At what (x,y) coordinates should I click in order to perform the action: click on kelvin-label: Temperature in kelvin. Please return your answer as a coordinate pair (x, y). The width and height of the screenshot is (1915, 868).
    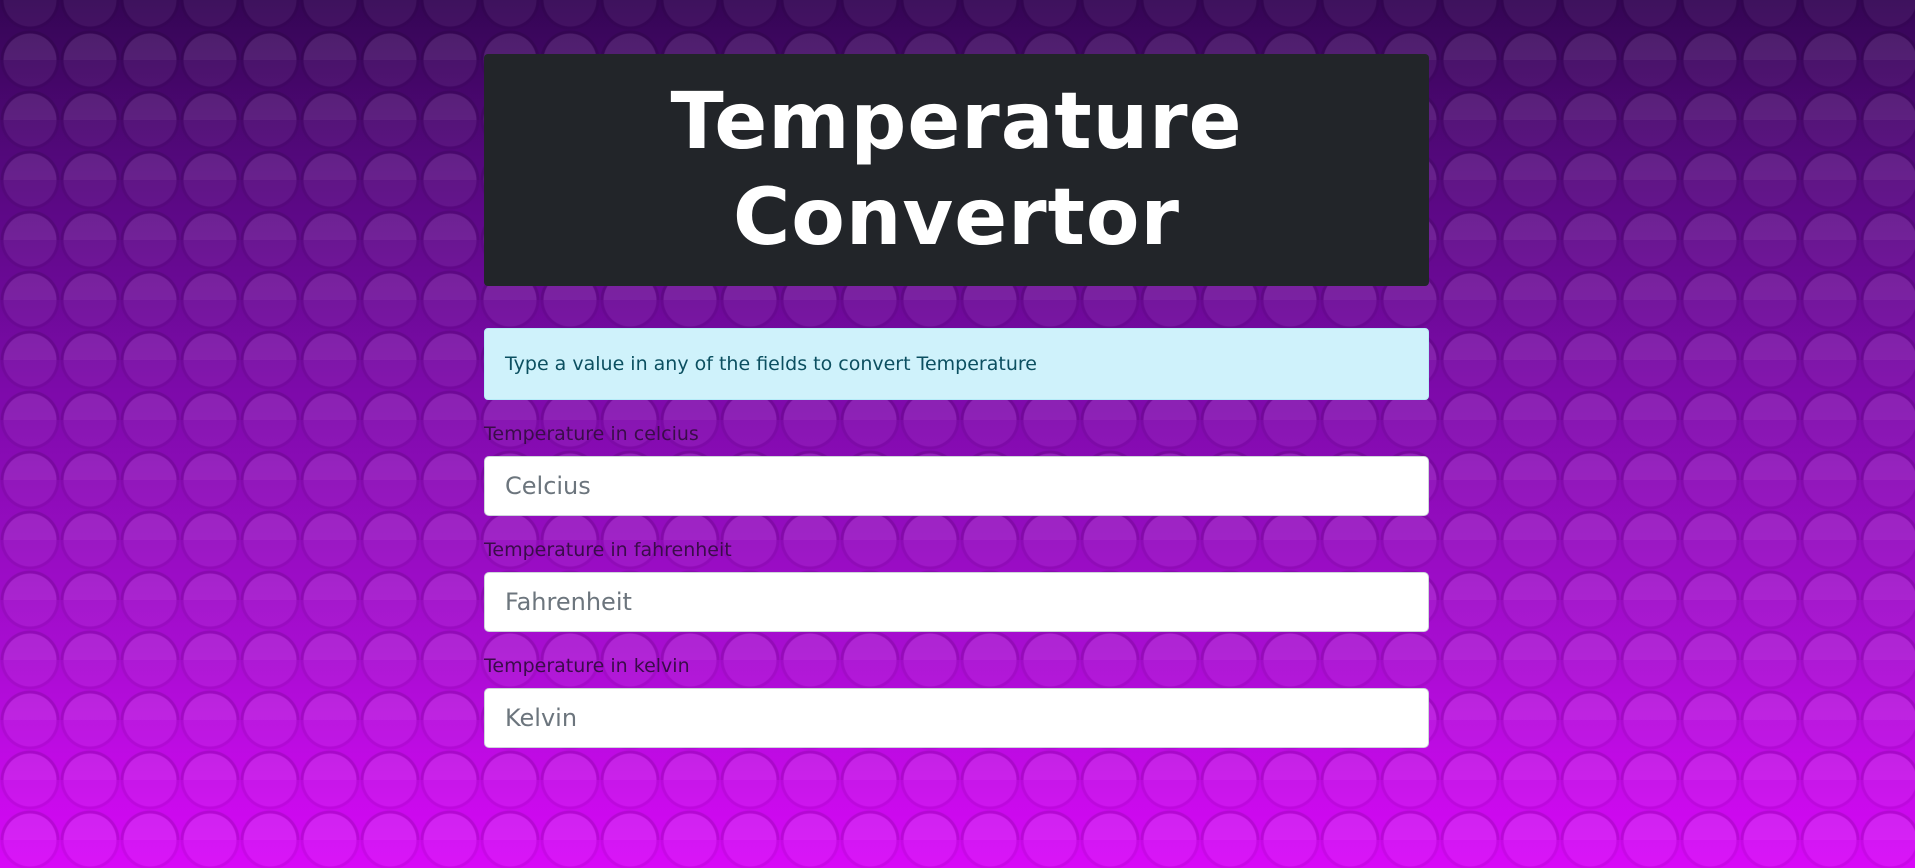
    Looking at the image, I should click on (587, 666).